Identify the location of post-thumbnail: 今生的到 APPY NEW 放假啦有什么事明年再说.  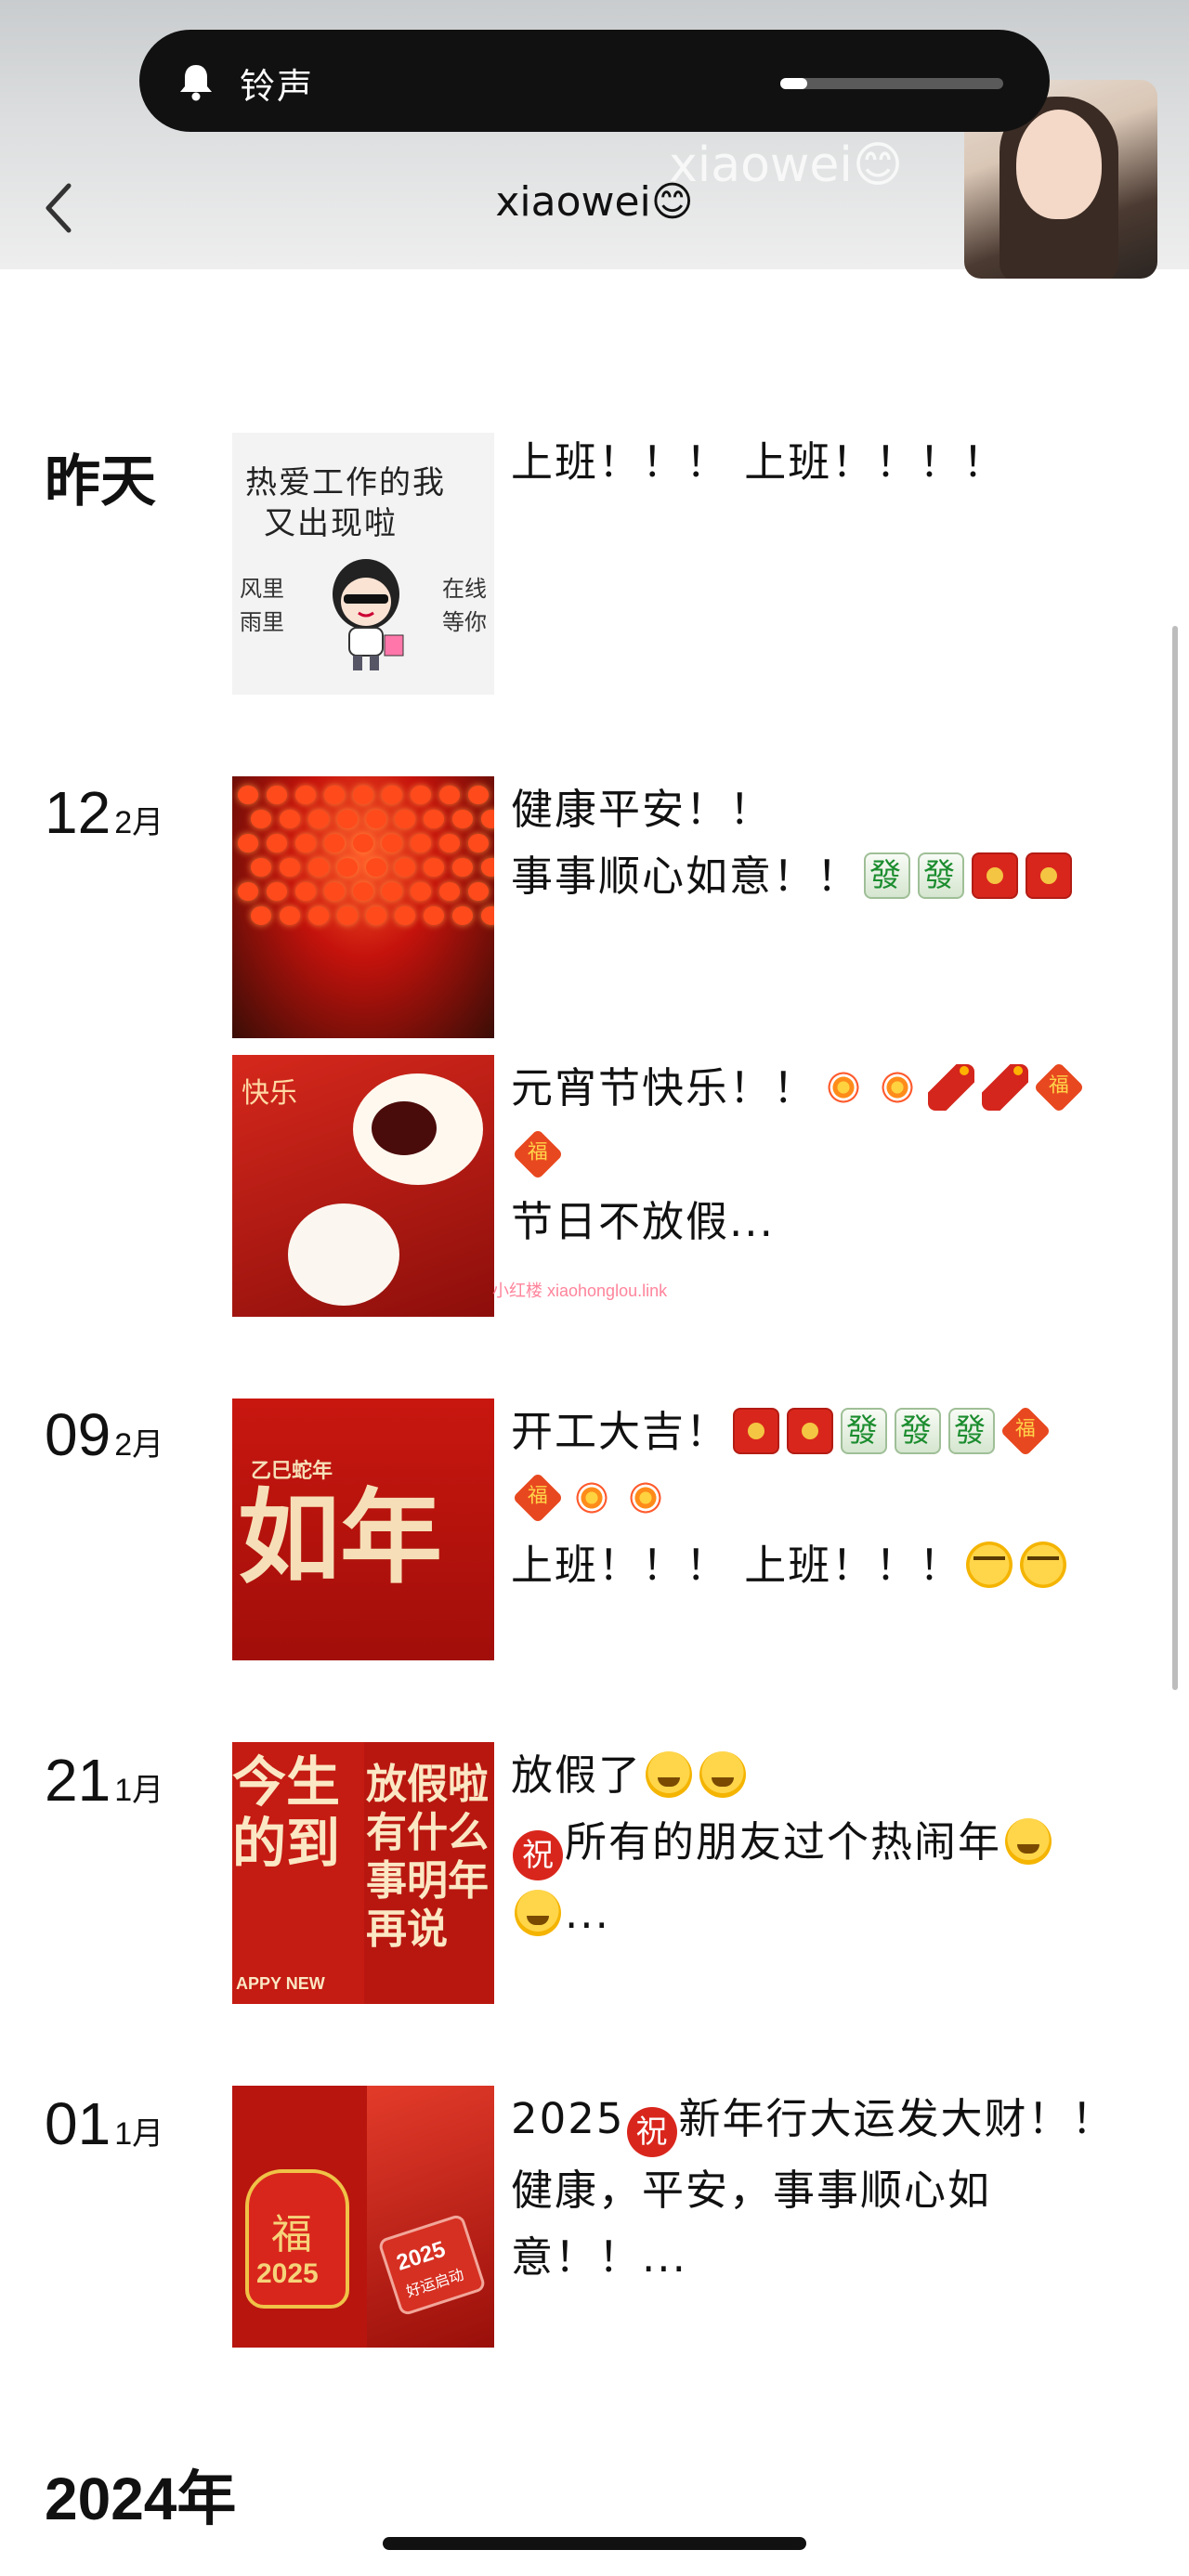
(363, 1873).